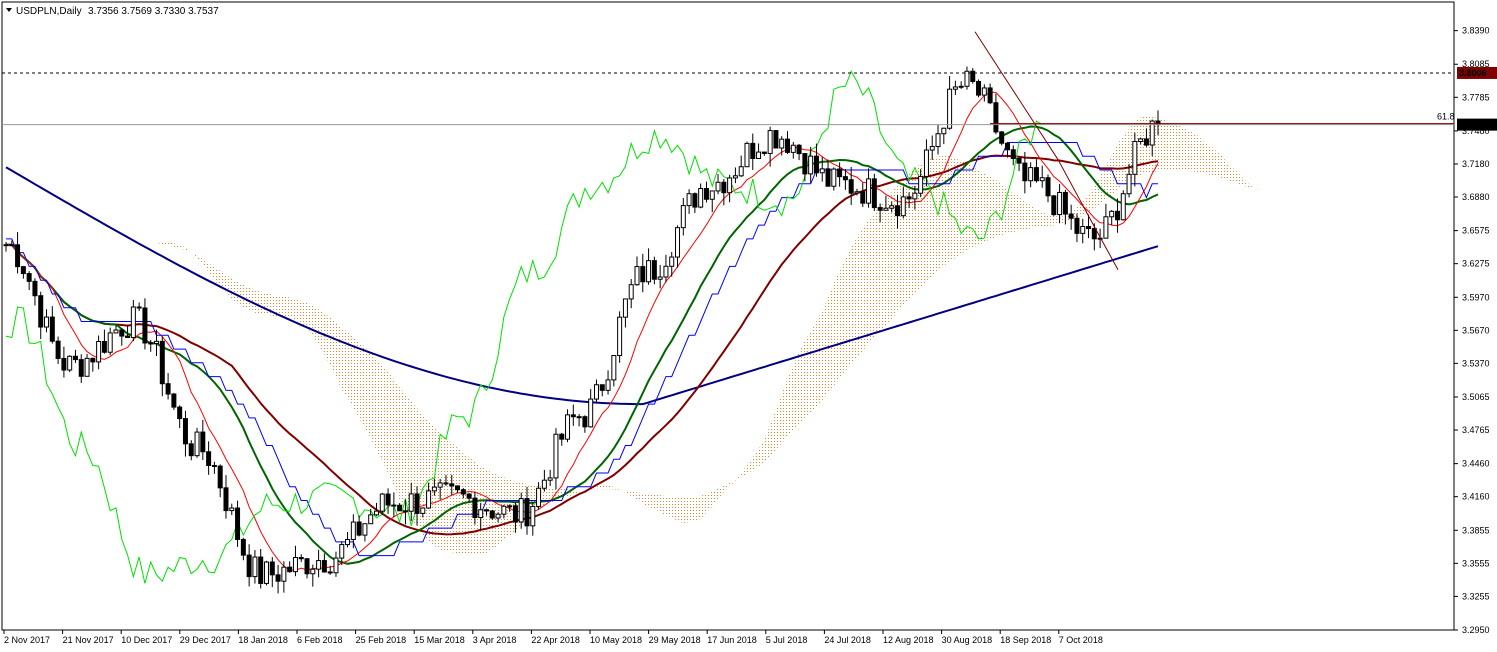 The height and width of the screenshot is (652, 1497). I want to click on dropdown-triangle-icon, so click(9, 10).